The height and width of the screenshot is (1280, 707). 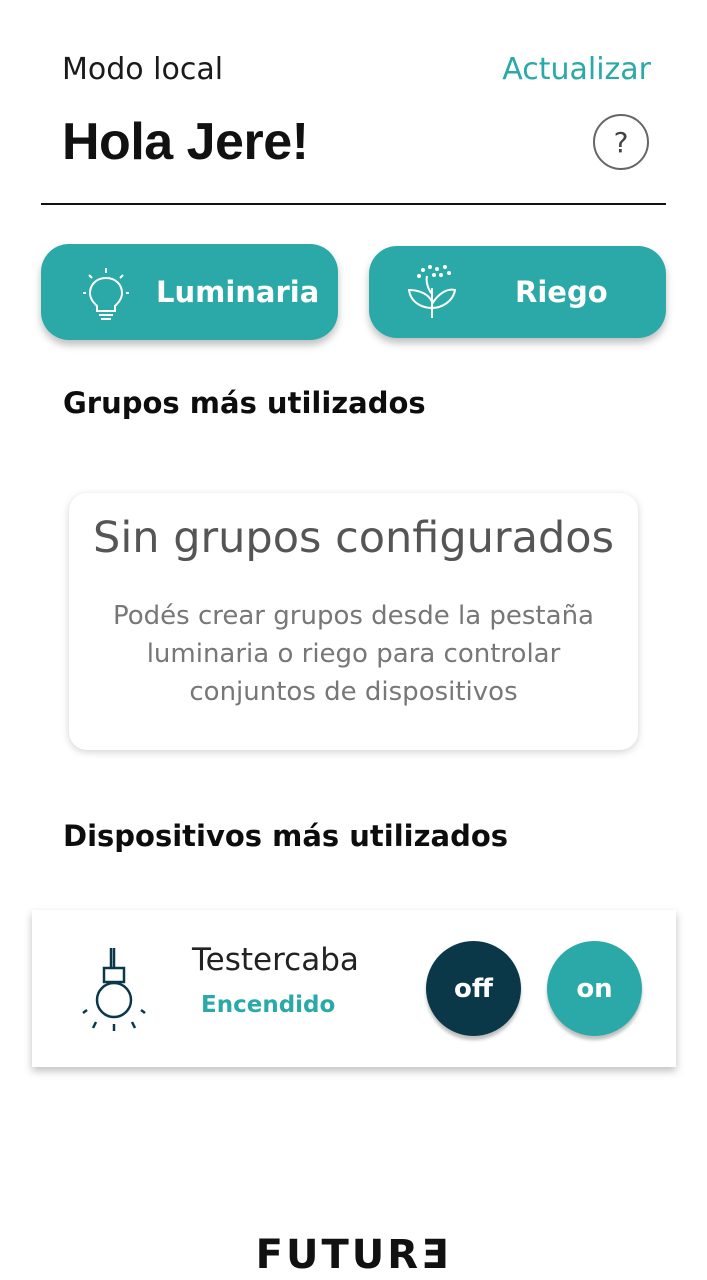 I want to click on on-button: on, so click(x=594, y=988).